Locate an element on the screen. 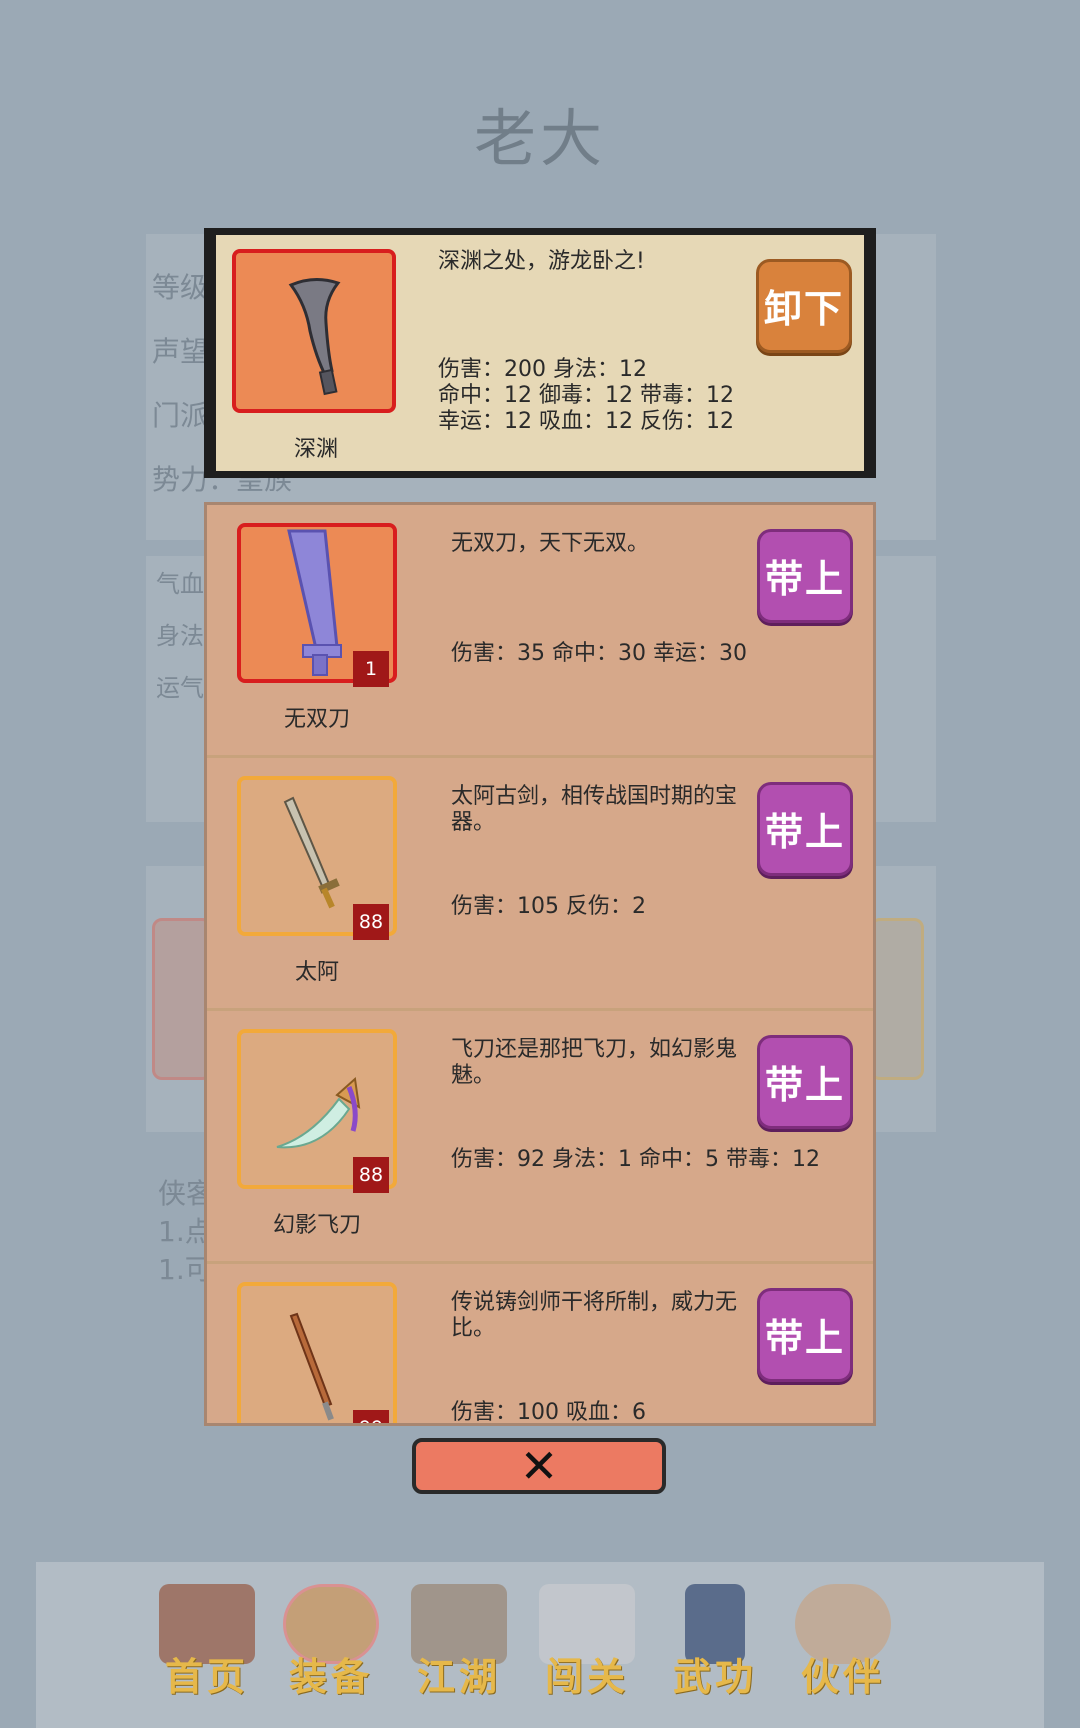 The image size is (1080, 1728). inventory-item-name: 幻影飞刀 is located at coordinates (316, 1225).